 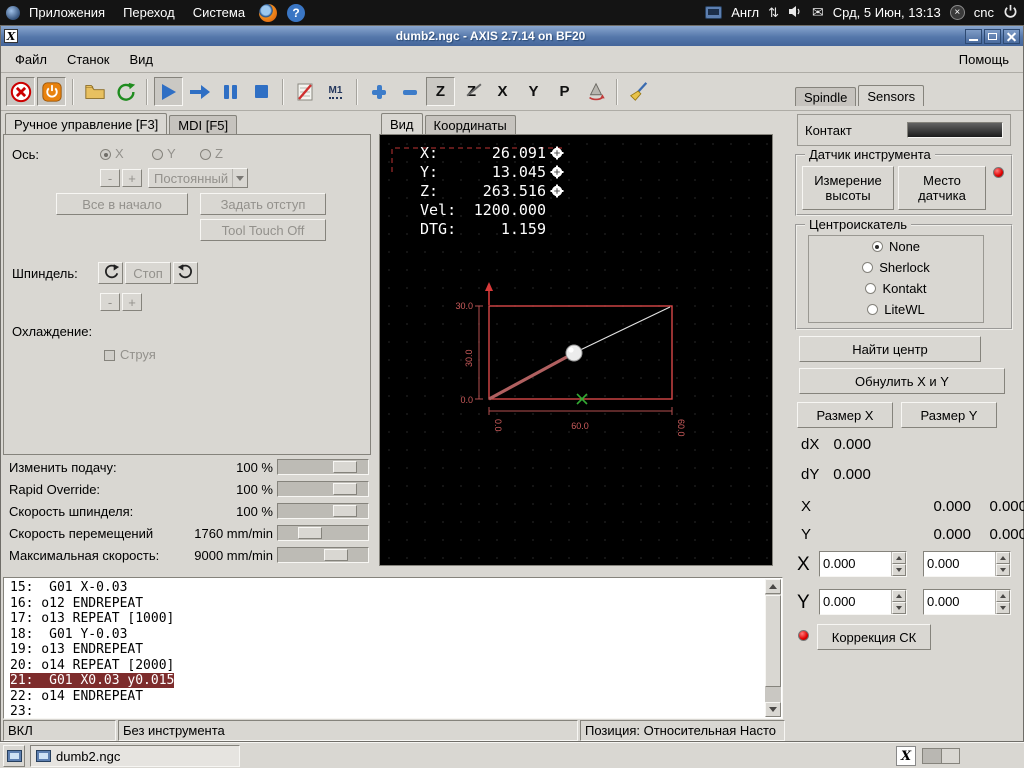 What do you see at coordinates (845, 415) in the screenshot?
I see `size-x-button: Размер X` at bounding box center [845, 415].